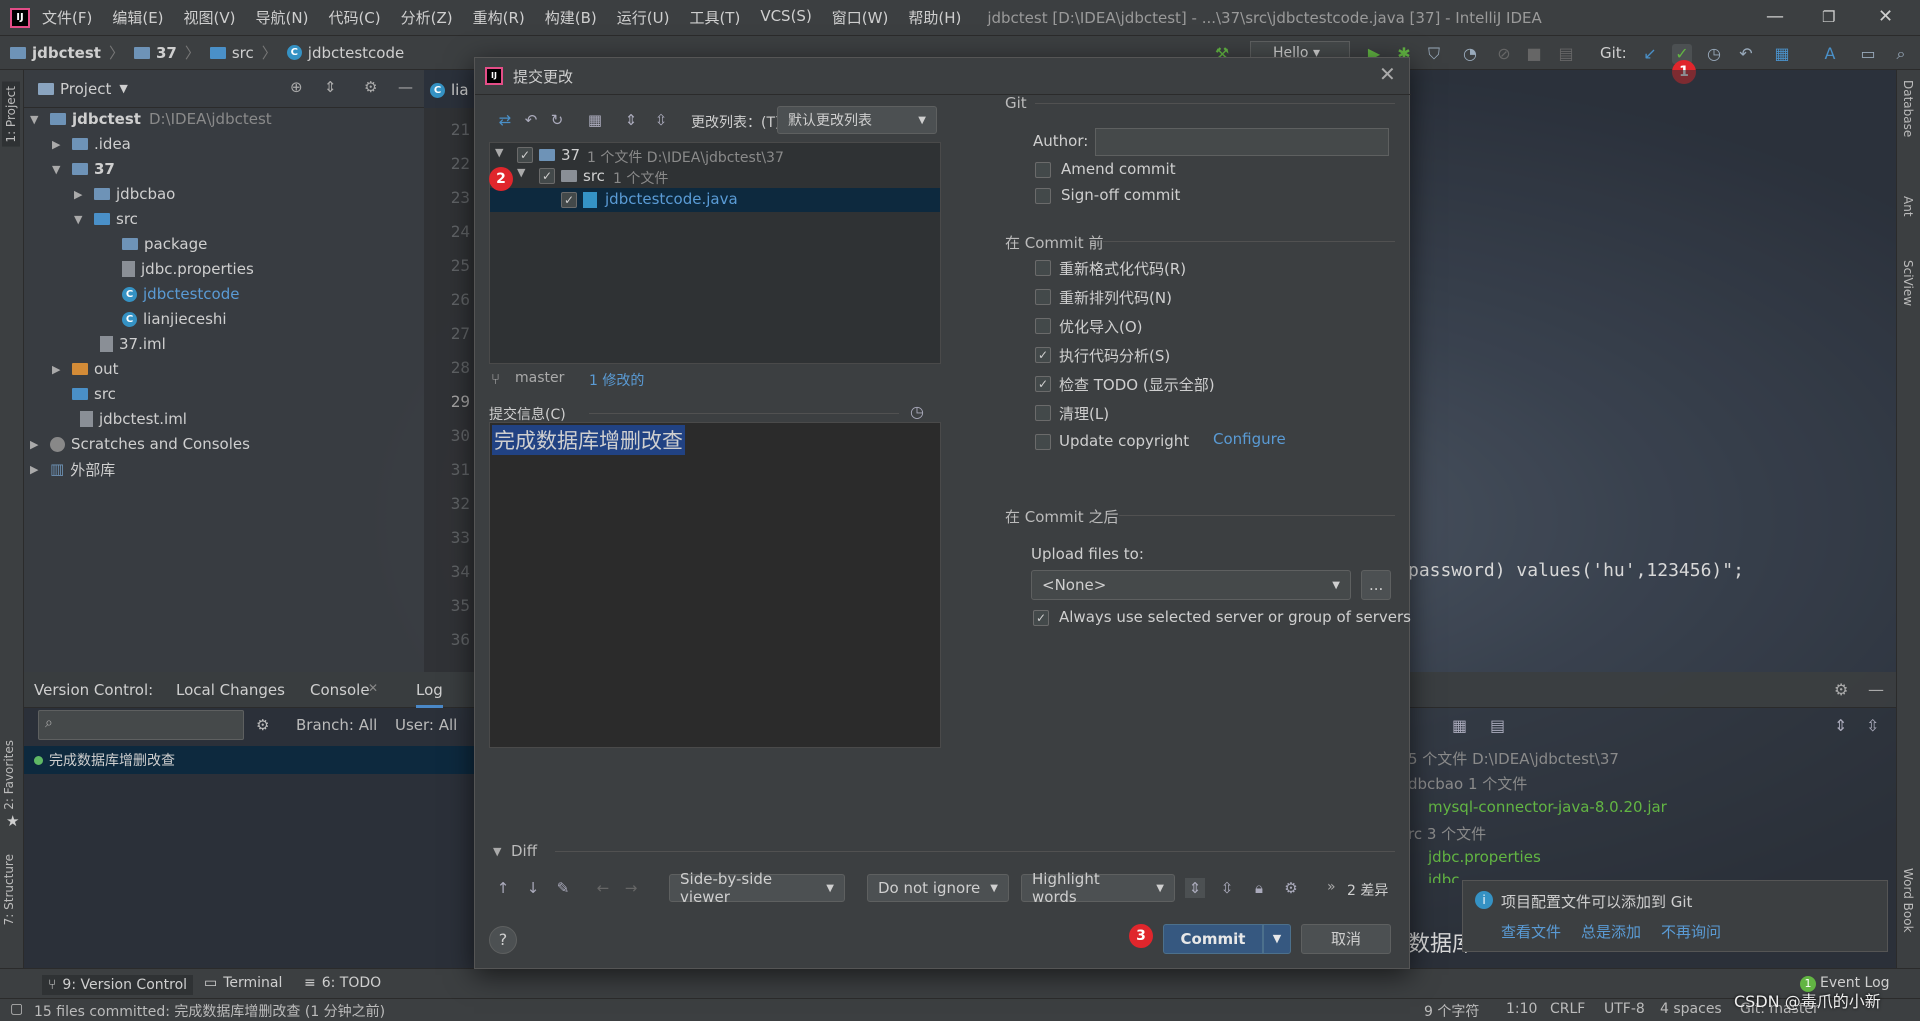 This screenshot has height=1021, width=1920. What do you see at coordinates (133, 344) in the screenshot?
I see `tree-item-37-iml: 37.iml` at bounding box center [133, 344].